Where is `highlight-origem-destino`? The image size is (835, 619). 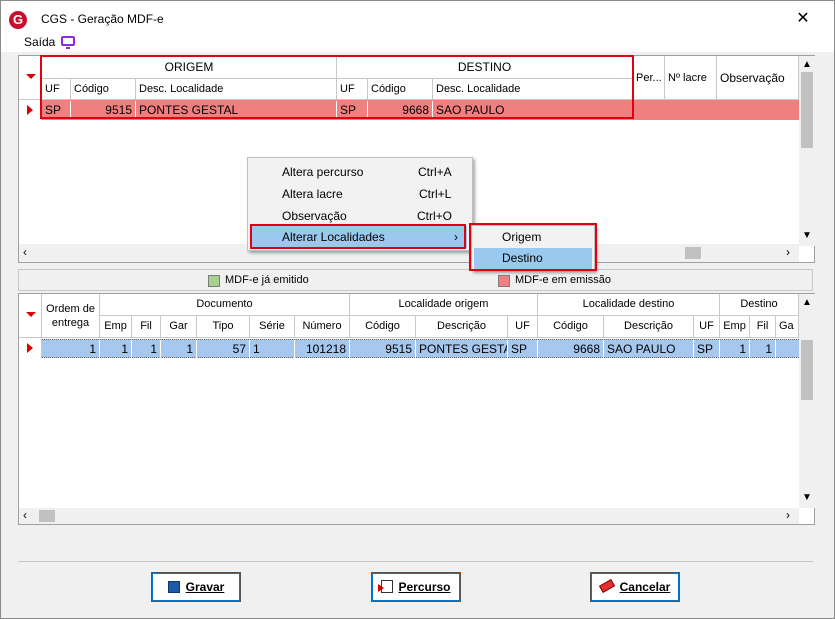
highlight-origem-destino is located at coordinates (337, 87).